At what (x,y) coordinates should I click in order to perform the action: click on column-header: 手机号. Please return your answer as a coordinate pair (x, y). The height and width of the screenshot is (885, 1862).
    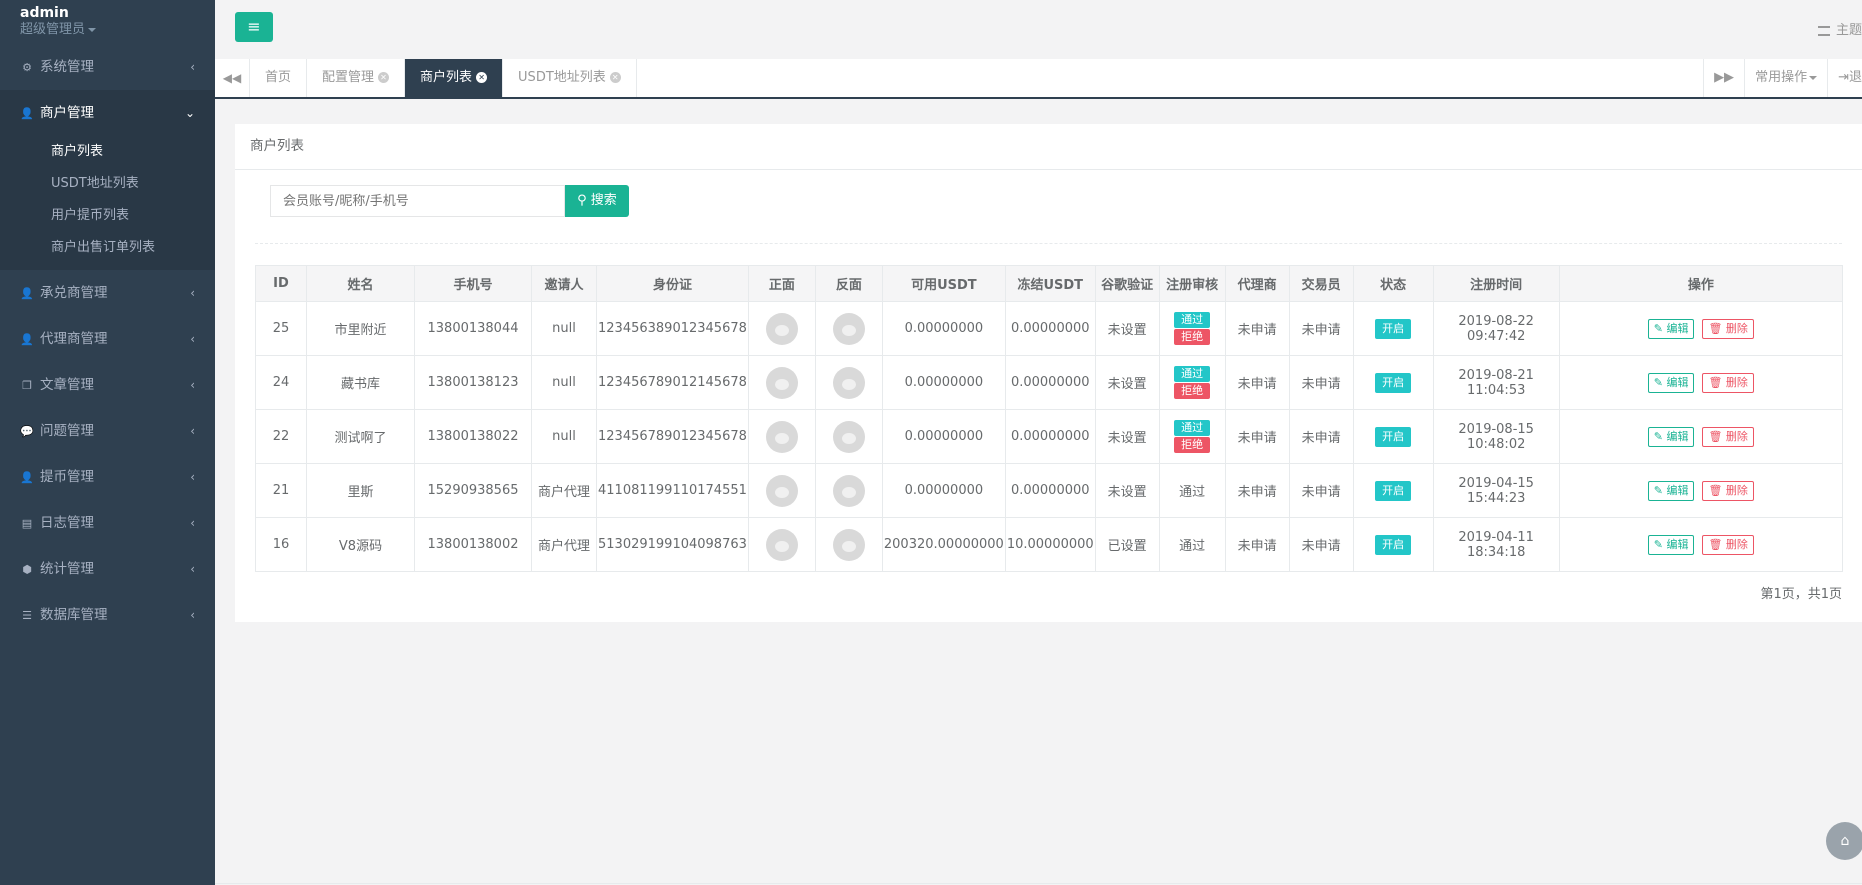
    Looking at the image, I should click on (473, 283).